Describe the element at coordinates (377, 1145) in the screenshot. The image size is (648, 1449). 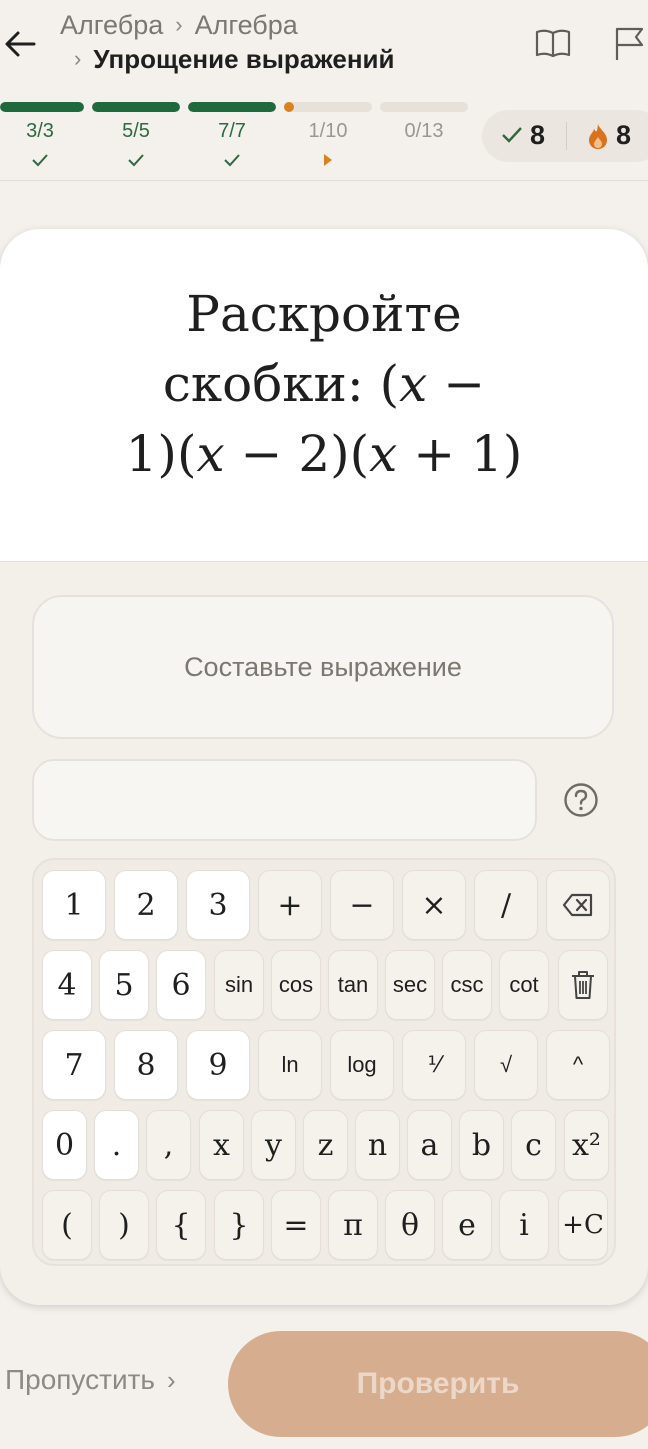
I see `key-n: n` at that location.